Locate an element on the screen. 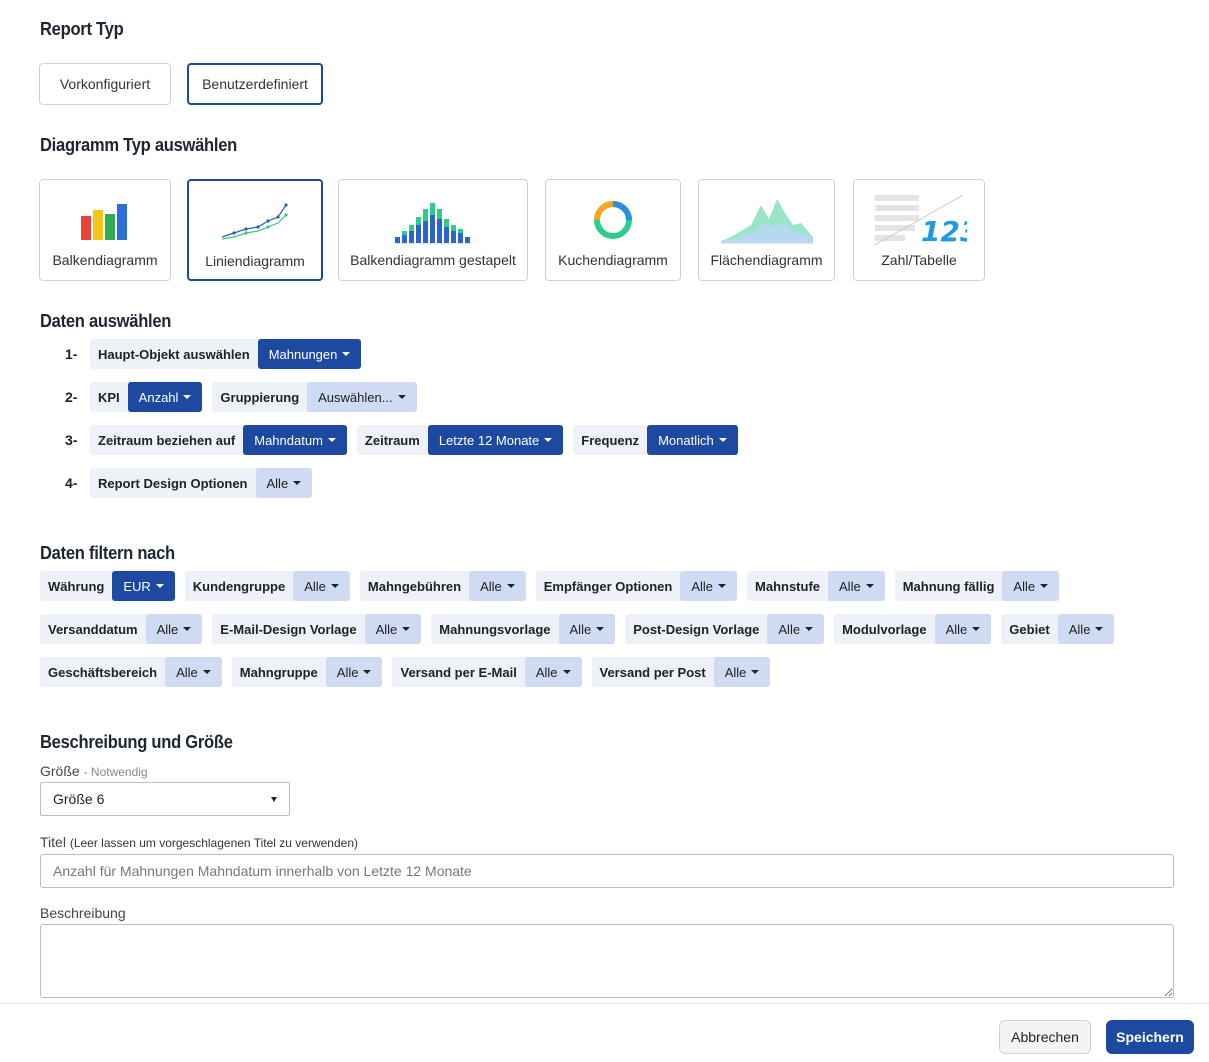  filter-versand-per-e-mail: Versand per E-Mail Alle is located at coordinates (487, 672).